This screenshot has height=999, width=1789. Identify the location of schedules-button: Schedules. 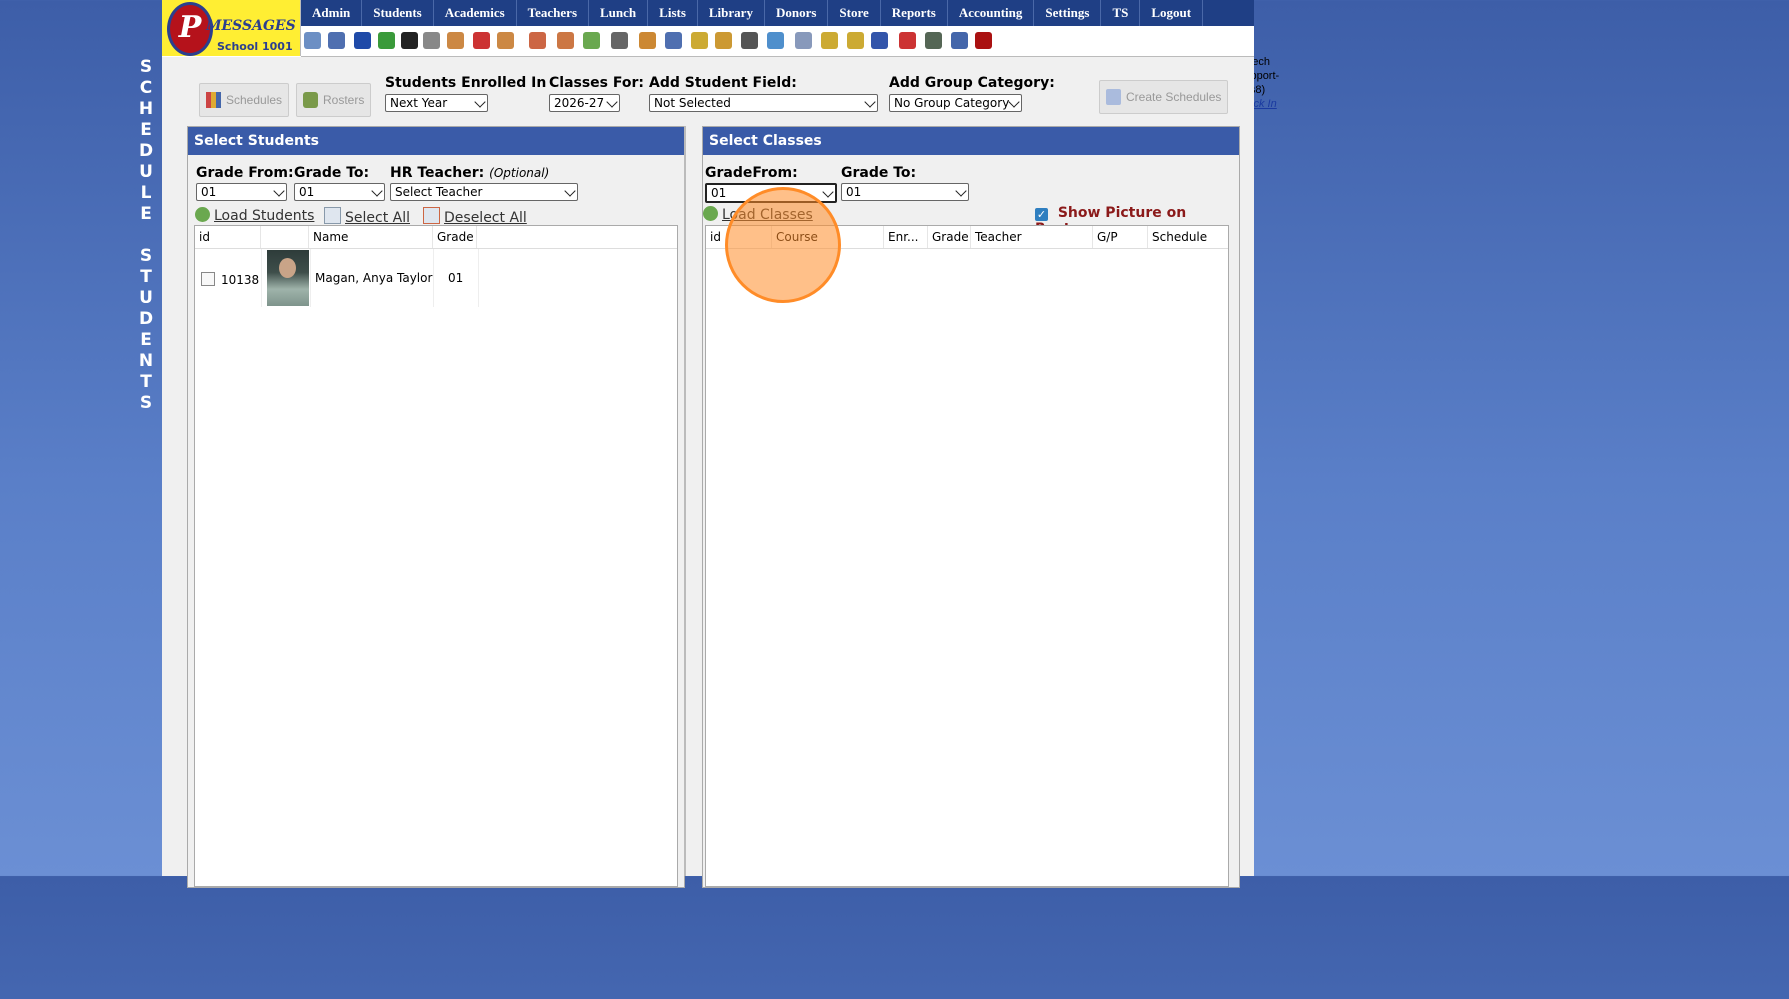
(244, 100).